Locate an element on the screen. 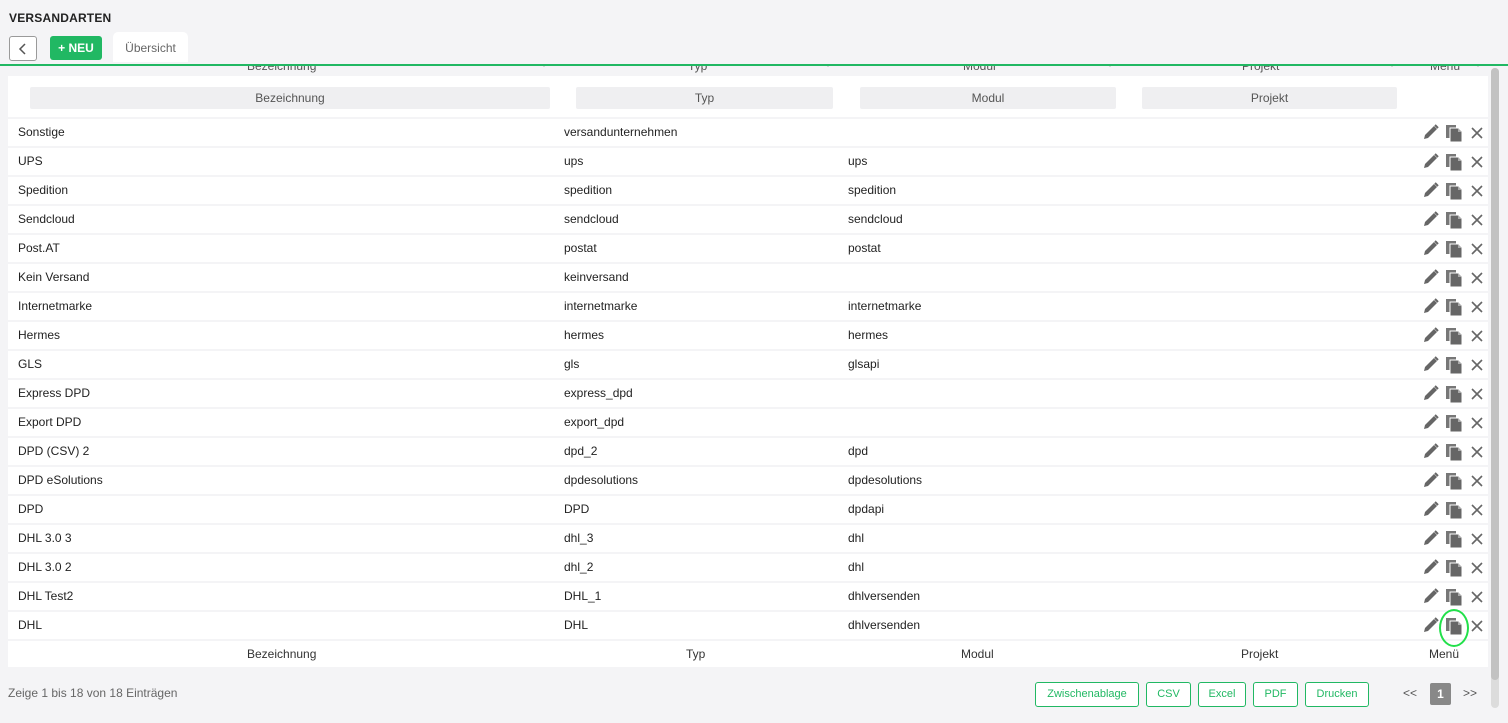  table-row: Kein Versand keinversand is located at coordinates (748, 277).